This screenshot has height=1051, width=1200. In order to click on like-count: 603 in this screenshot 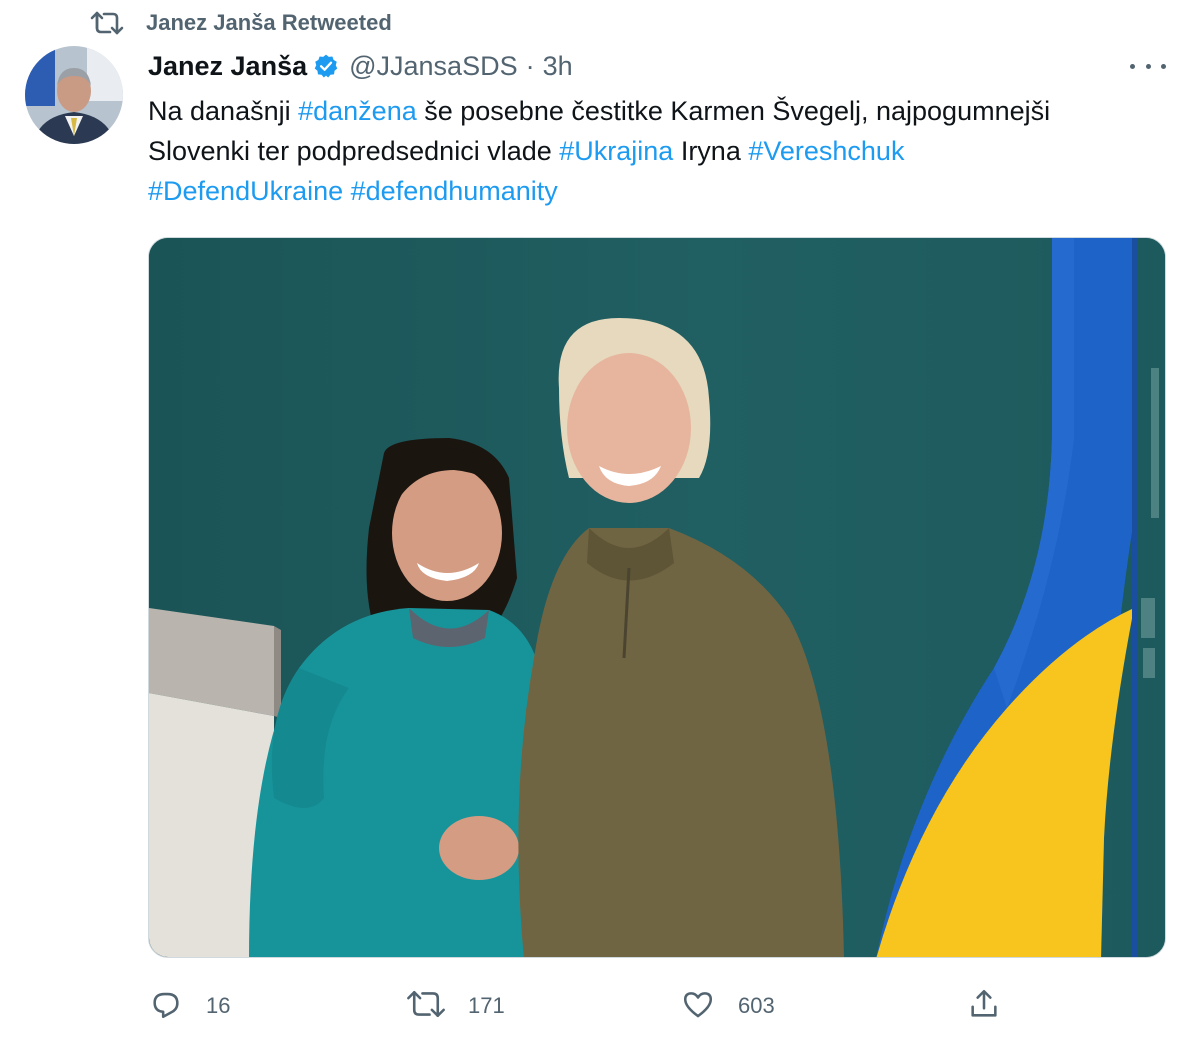, I will do `click(756, 1005)`.